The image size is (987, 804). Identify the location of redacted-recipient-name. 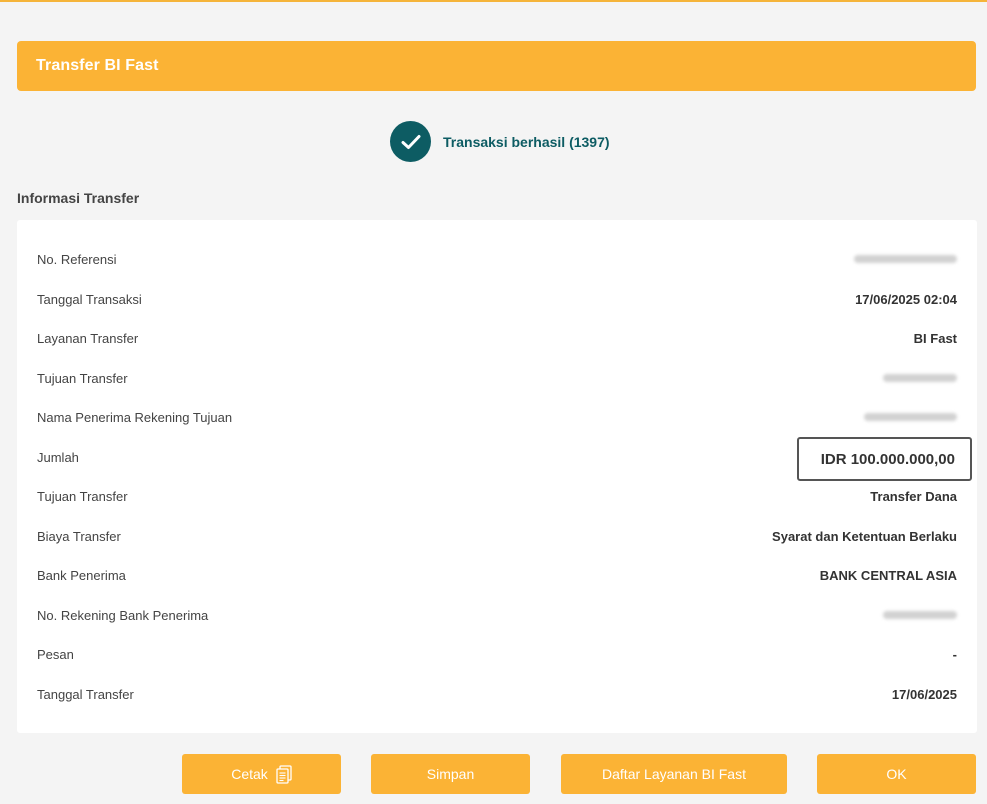
(910, 417).